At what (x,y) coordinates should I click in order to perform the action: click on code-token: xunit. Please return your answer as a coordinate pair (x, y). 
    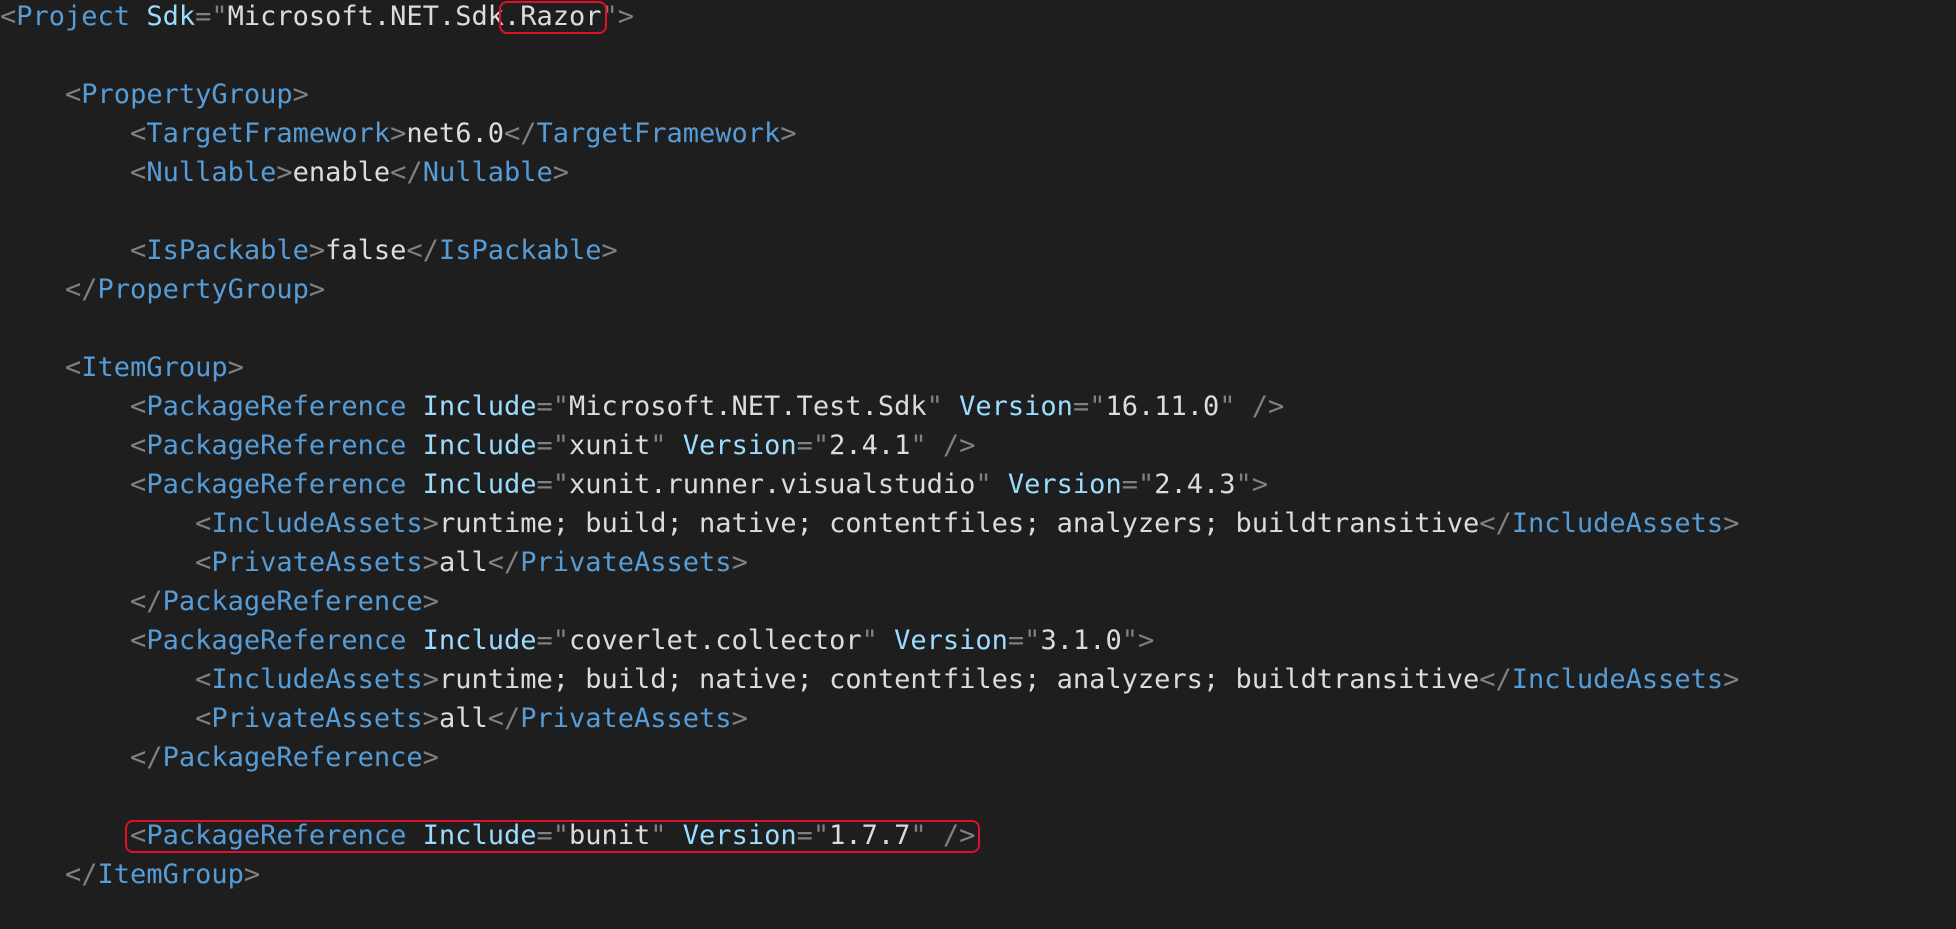
    Looking at the image, I should click on (609, 445).